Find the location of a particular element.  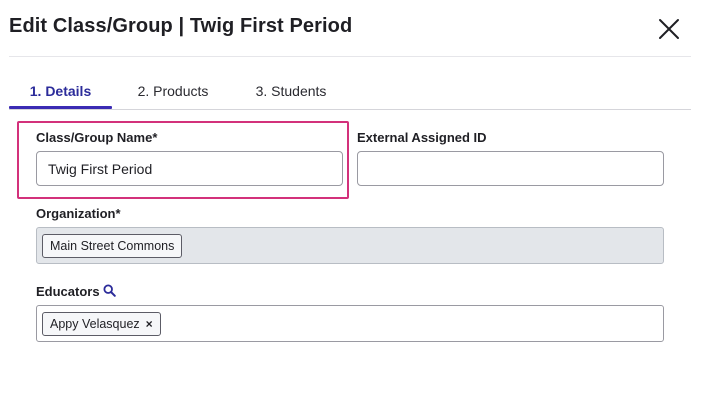

tab-products: 2. Products is located at coordinates (173, 90).